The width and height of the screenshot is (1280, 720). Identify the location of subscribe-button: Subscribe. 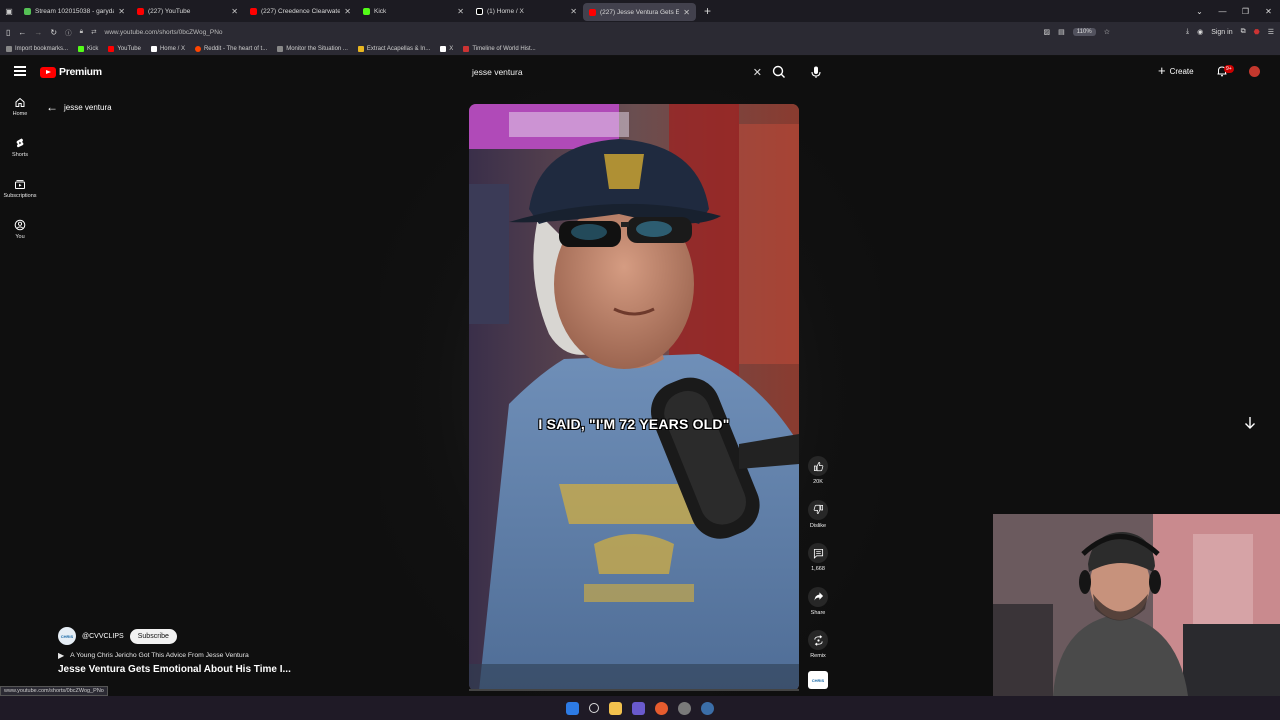
(153, 636).